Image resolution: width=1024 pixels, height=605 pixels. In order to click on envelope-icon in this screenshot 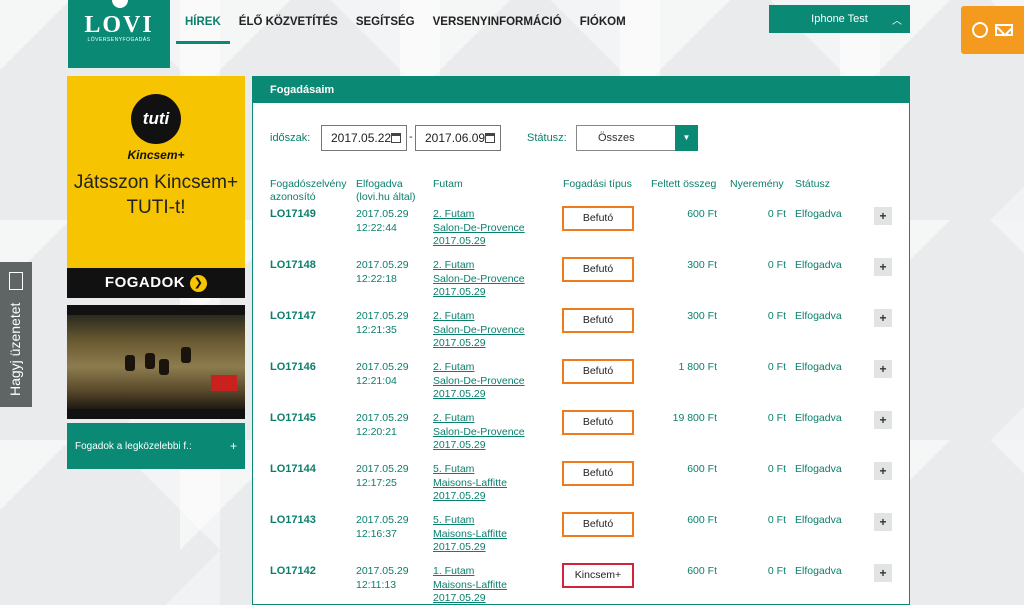, I will do `click(16, 281)`.